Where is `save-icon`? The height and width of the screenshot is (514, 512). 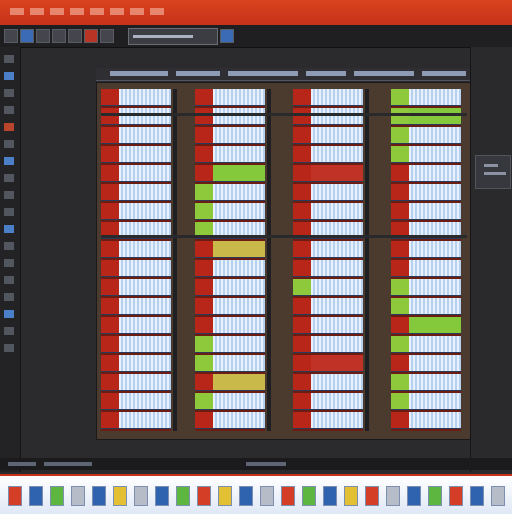
save-icon is located at coordinates (27, 36).